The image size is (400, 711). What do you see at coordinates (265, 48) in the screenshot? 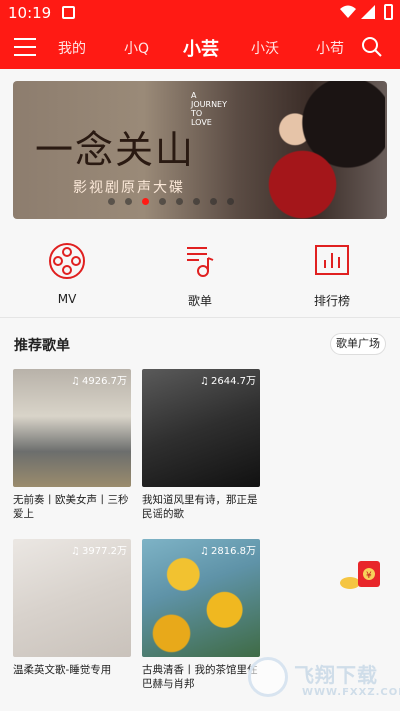
I see `tab-xiaowo: 小沃` at bounding box center [265, 48].